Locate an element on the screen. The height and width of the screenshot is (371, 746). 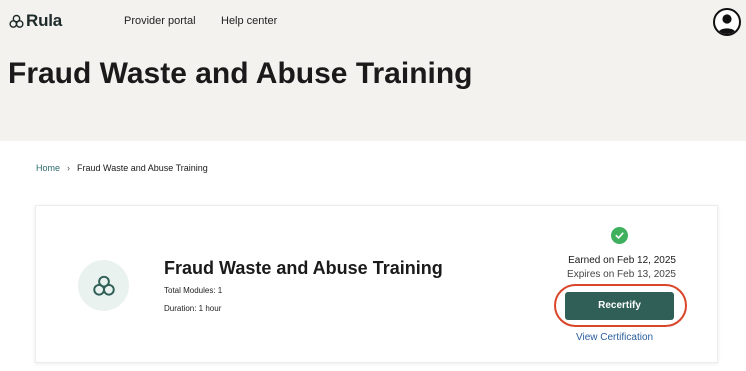
earned-date: Earned on Feb 12, 2025 is located at coordinates (622, 260).